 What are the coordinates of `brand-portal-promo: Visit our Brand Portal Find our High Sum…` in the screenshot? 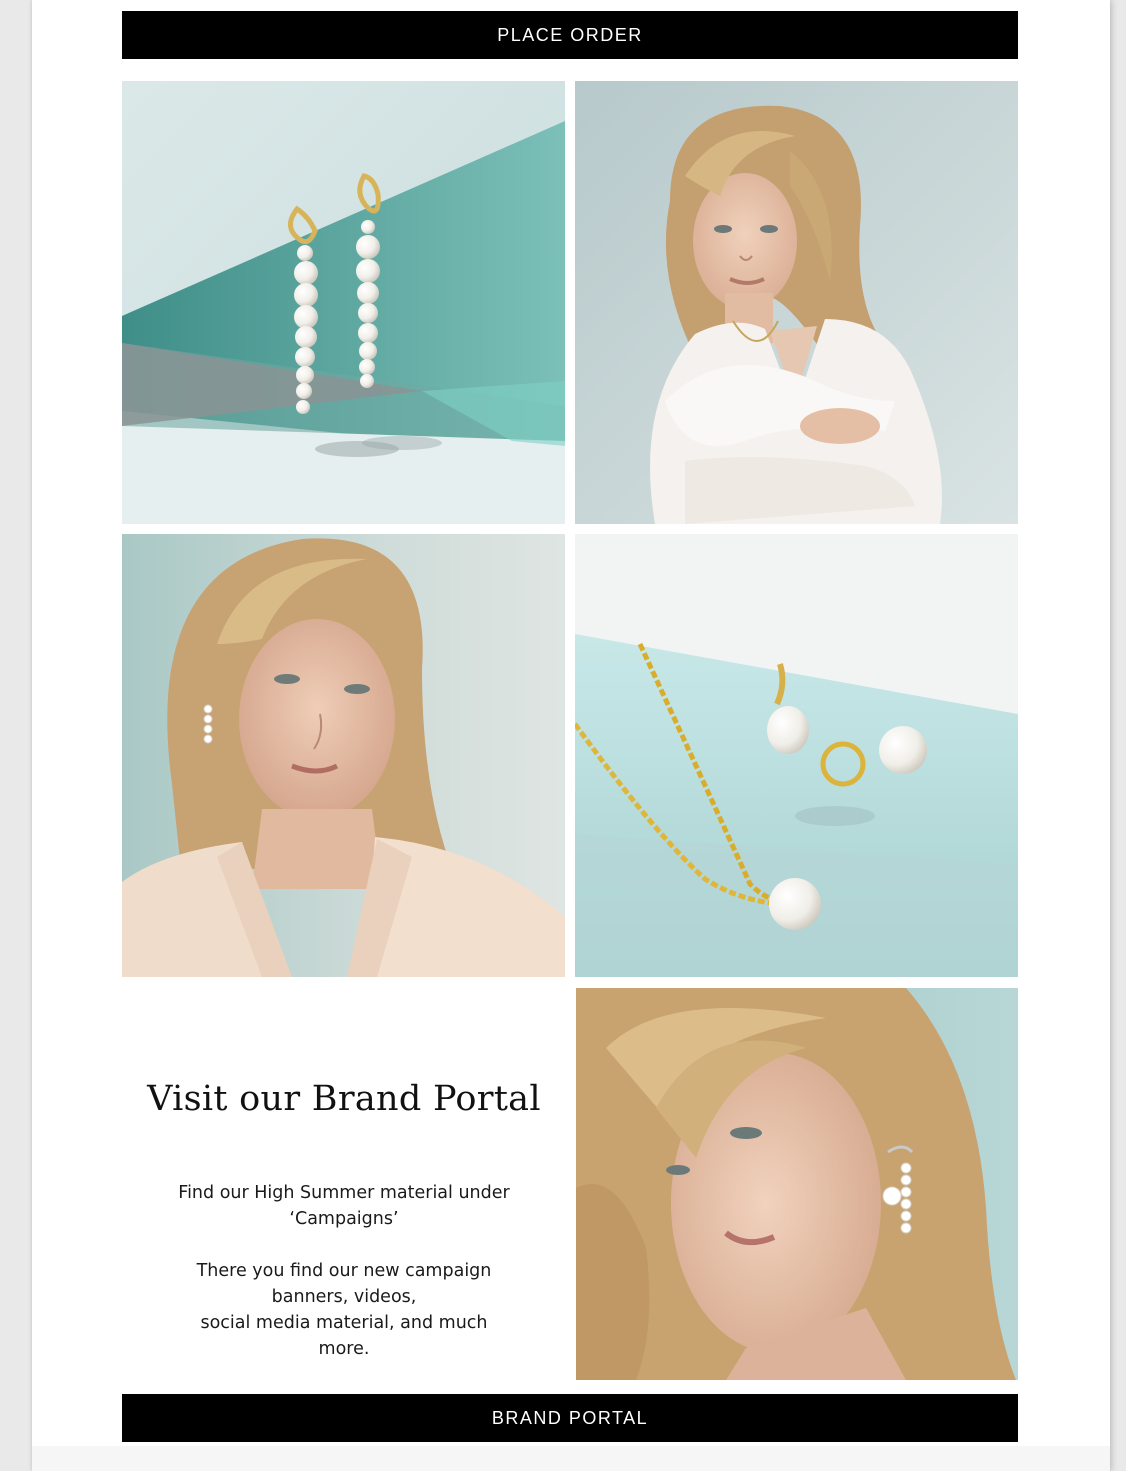 It's located at (344, 1216).